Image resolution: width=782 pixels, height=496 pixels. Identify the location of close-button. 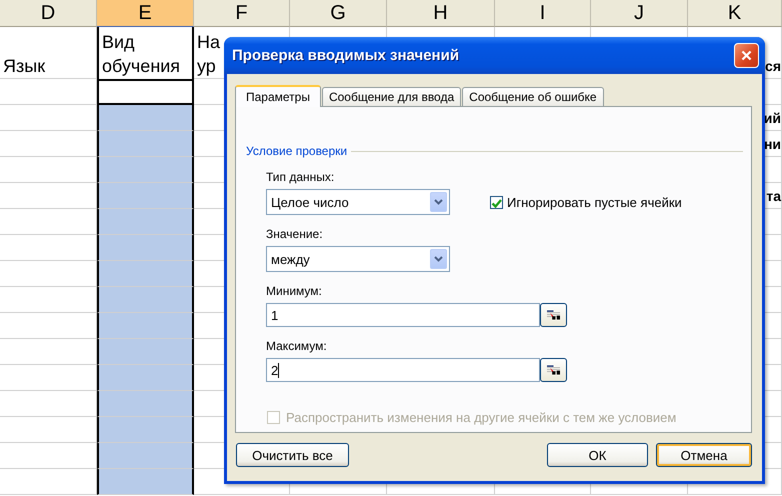
(746, 55).